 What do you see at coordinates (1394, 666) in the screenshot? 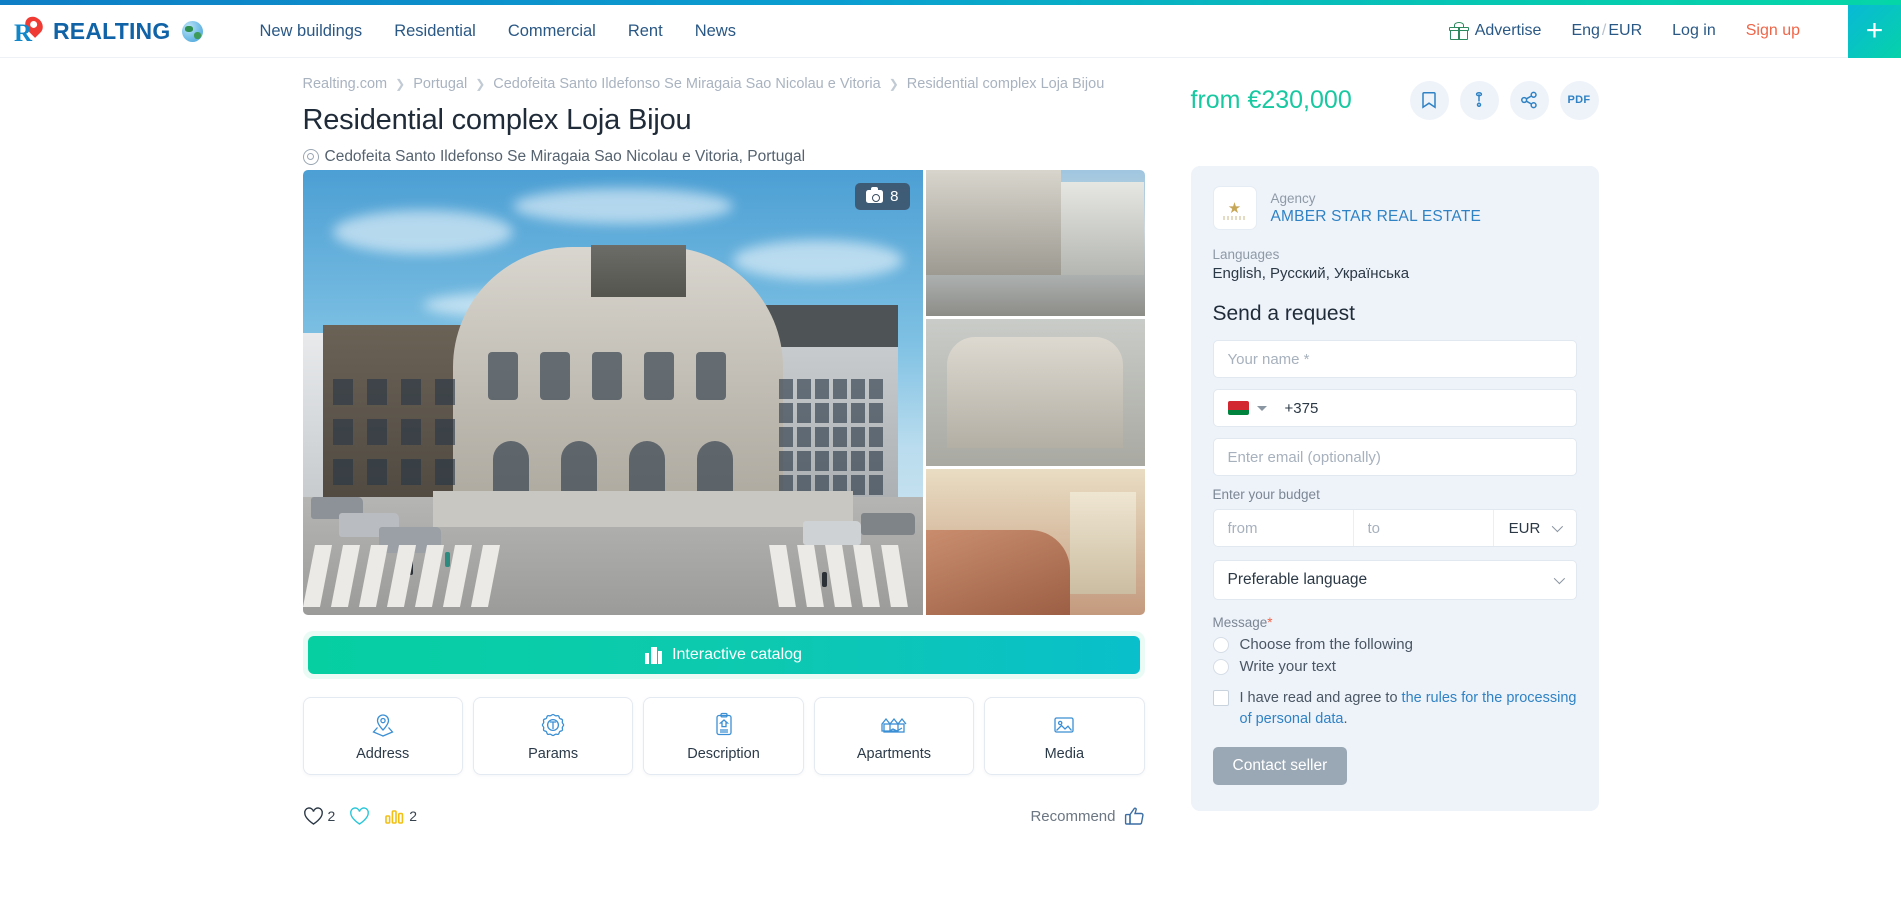
I see `radio-write-your-text: Write your text` at bounding box center [1394, 666].